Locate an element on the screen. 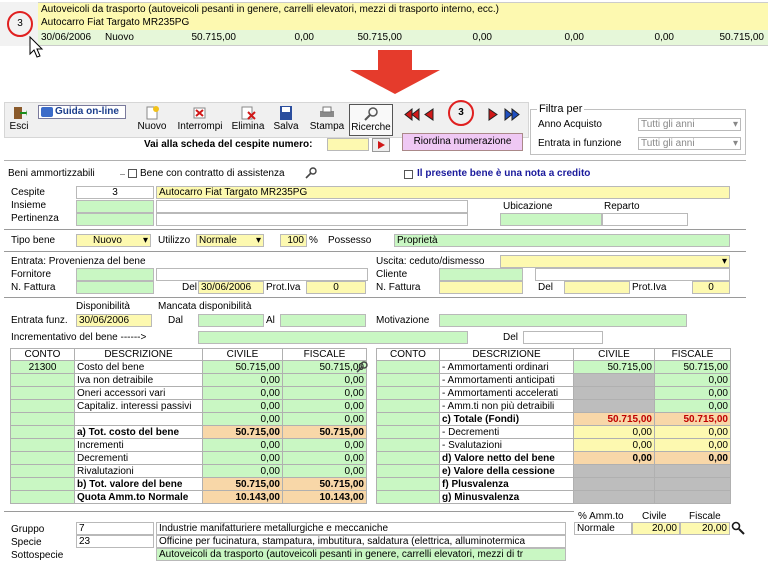  cespite-number-field: 3 is located at coordinates (115, 192).